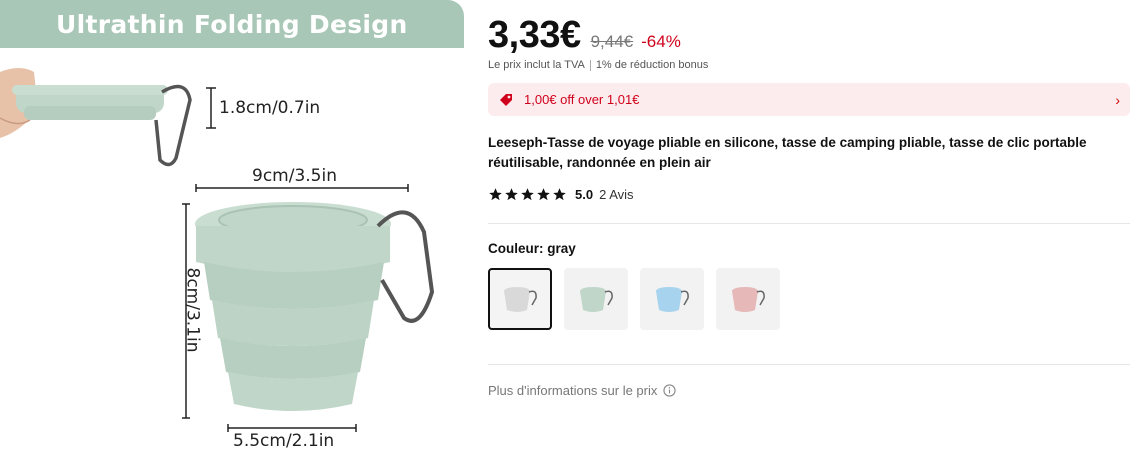  Describe the element at coordinates (532, 248) in the screenshot. I see `color-label: Couleur: gray` at that location.